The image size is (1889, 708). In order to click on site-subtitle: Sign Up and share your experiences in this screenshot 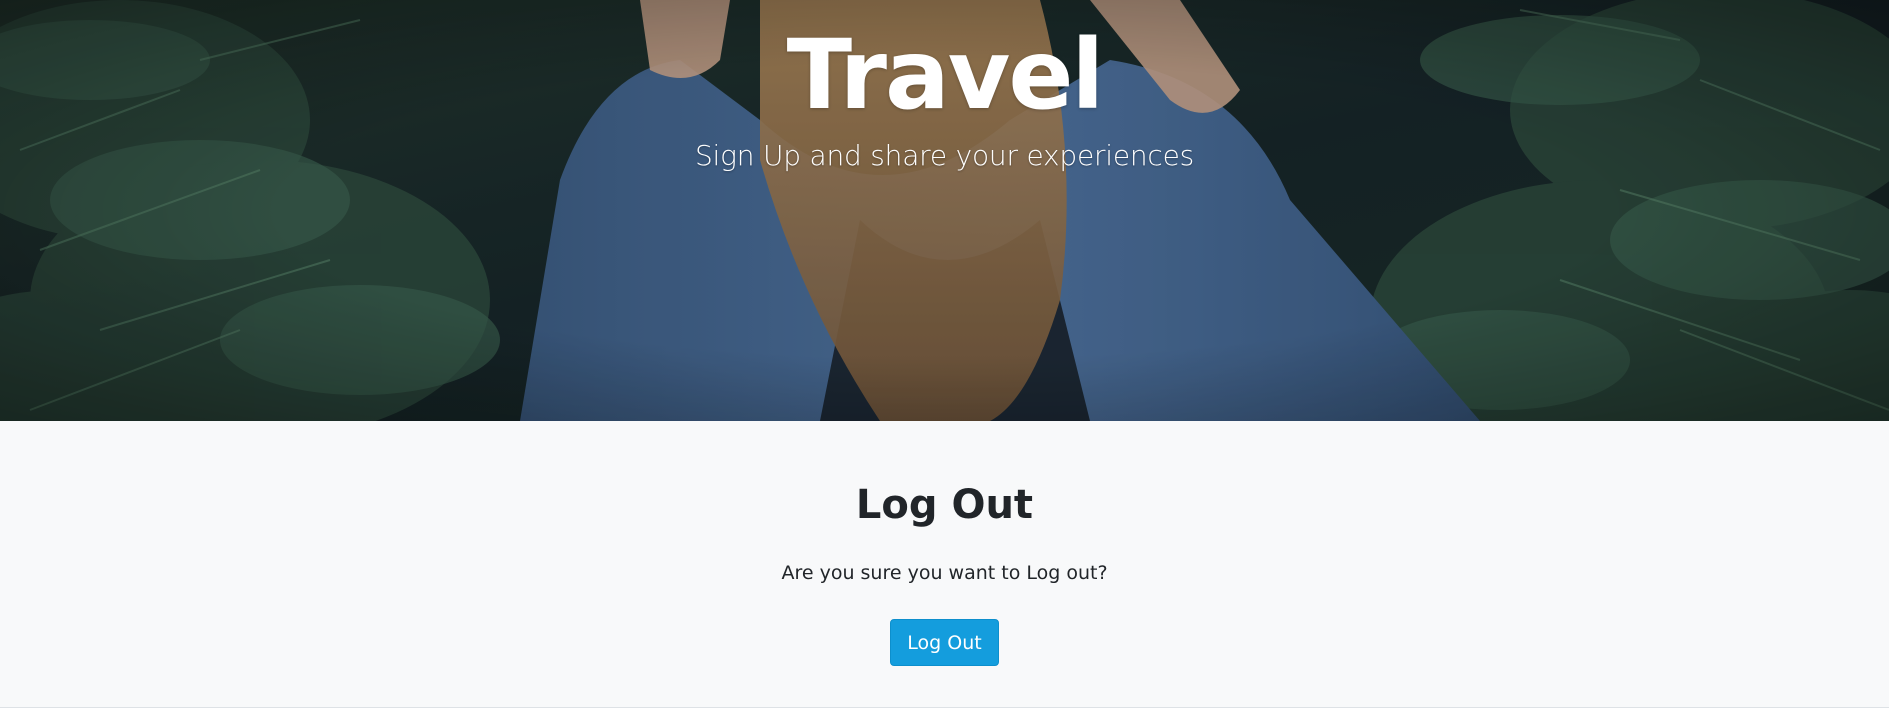, I will do `click(944, 155)`.